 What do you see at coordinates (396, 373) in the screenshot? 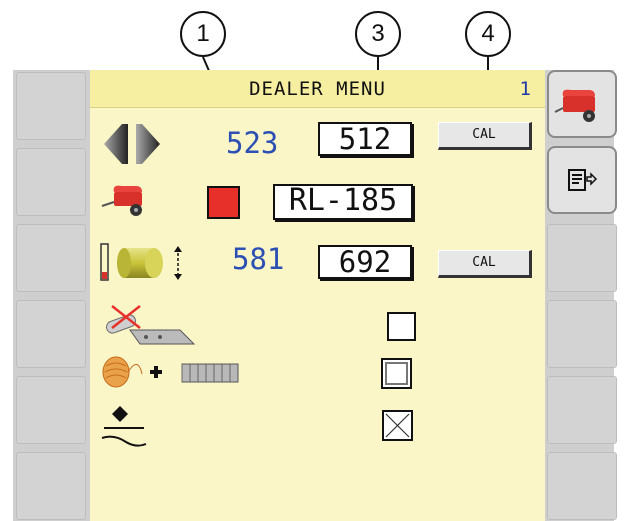
I see `twine-net-checkbox` at bounding box center [396, 373].